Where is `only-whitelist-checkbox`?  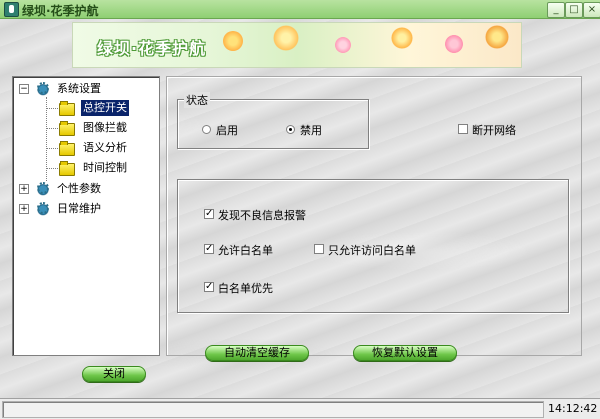
only-whitelist-checkbox is located at coordinates (319, 249).